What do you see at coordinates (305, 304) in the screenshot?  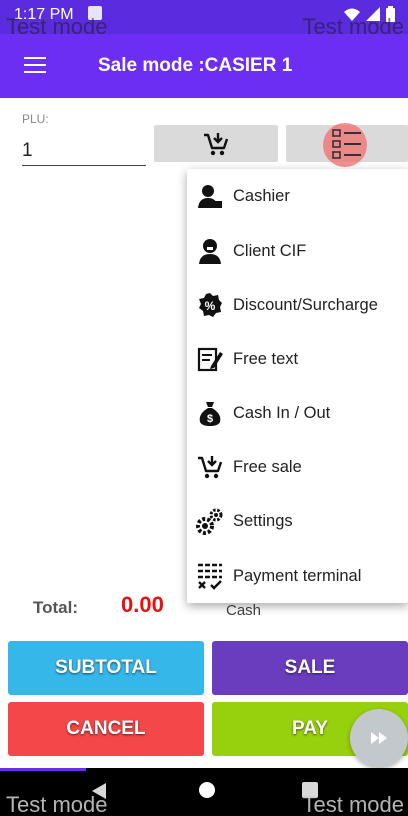 I see `menu-item-label: Discount/Surcharge` at bounding box center [305, 304].